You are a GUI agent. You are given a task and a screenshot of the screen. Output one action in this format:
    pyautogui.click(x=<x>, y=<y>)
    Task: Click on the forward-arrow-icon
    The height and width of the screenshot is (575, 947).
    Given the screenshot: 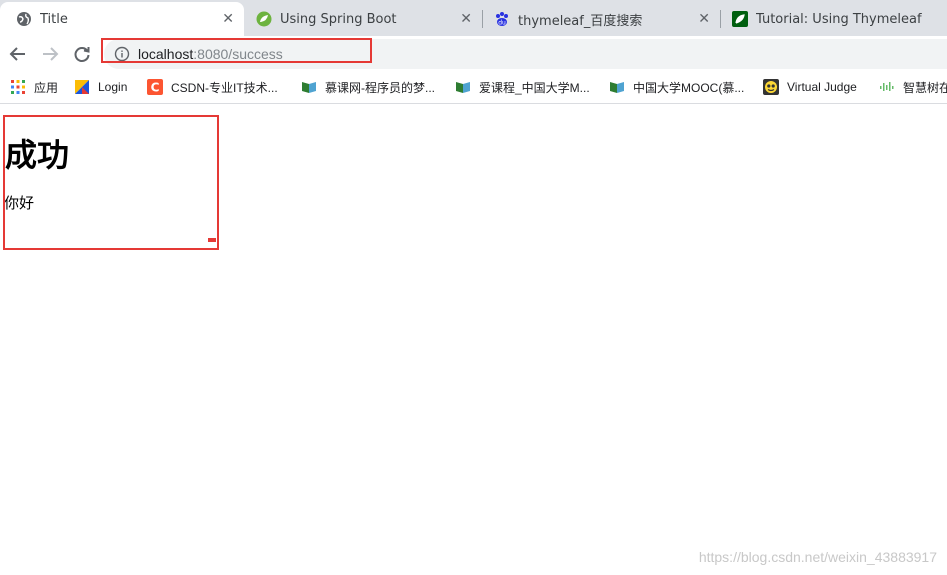 What is the action you would take?
    pyautogui.click(x=51, y=54)
    